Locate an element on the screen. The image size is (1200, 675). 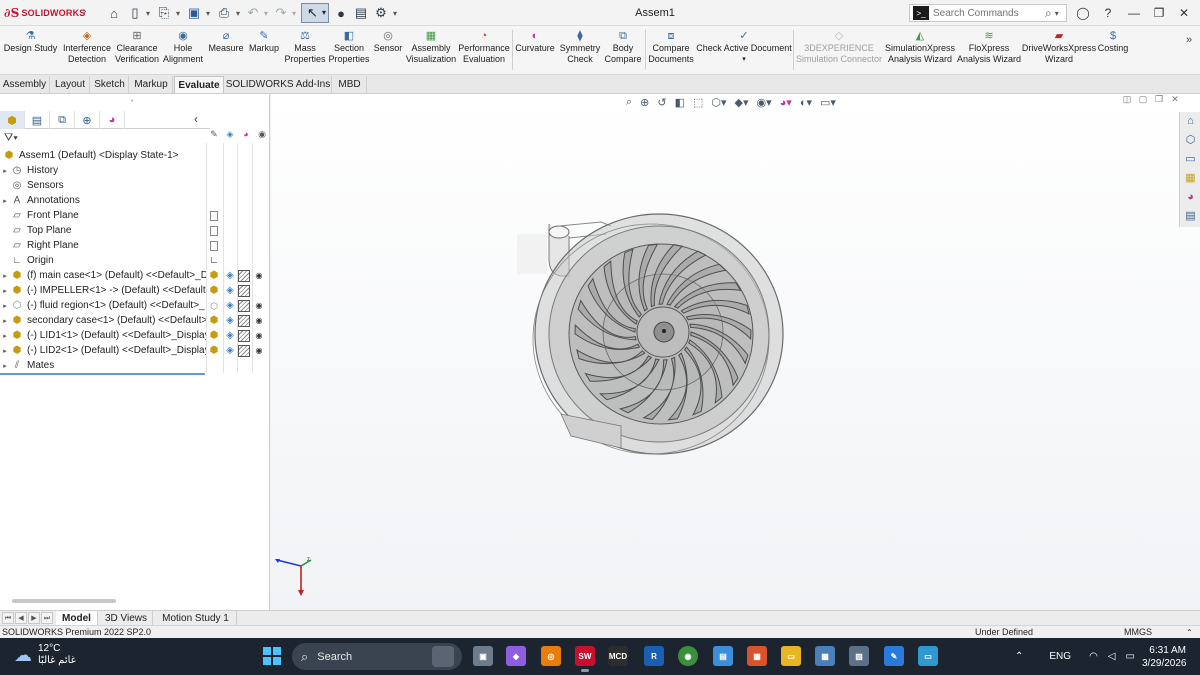
blender-icon: ◎ is located at coordinates (551, 656).